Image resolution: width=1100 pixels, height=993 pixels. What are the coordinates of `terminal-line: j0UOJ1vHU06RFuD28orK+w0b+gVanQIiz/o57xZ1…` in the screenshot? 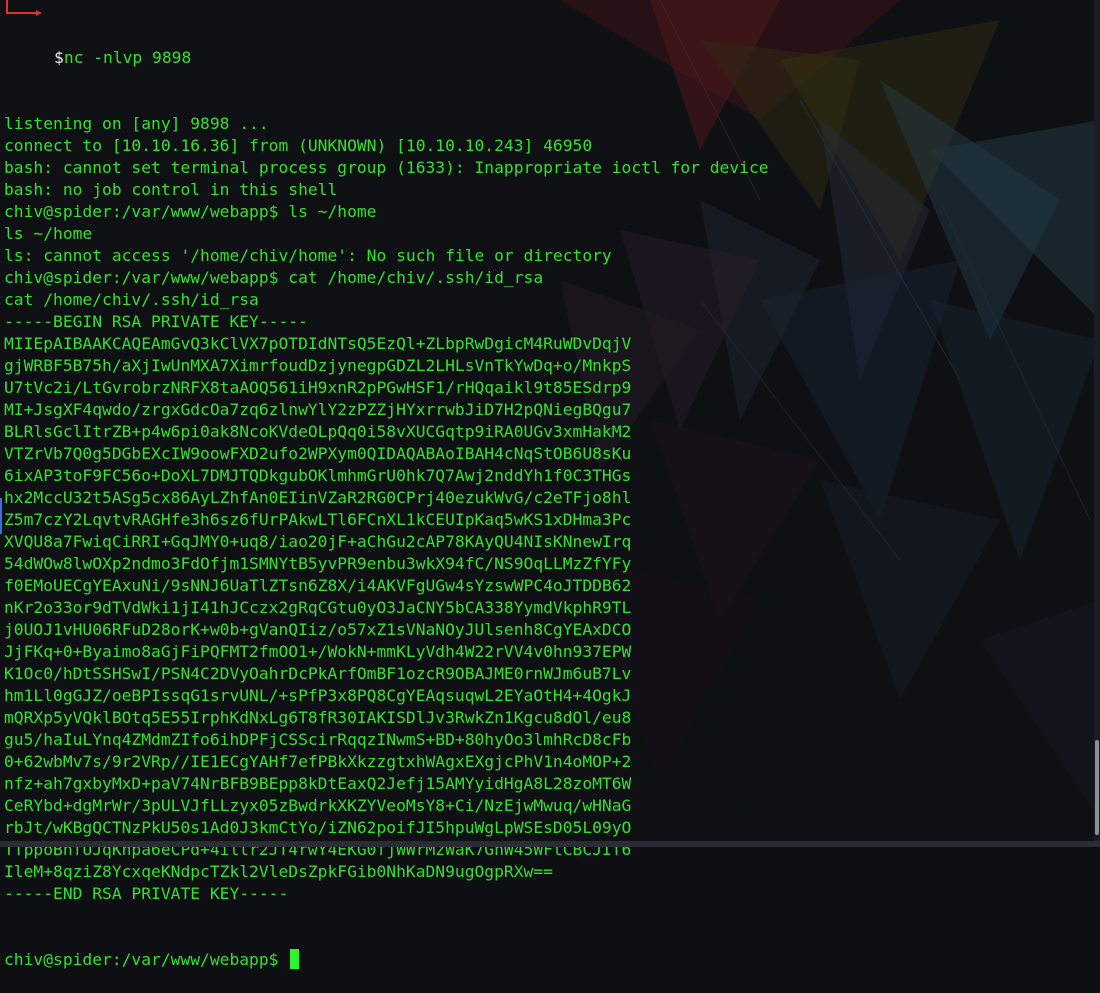 It's located at (318, 629).